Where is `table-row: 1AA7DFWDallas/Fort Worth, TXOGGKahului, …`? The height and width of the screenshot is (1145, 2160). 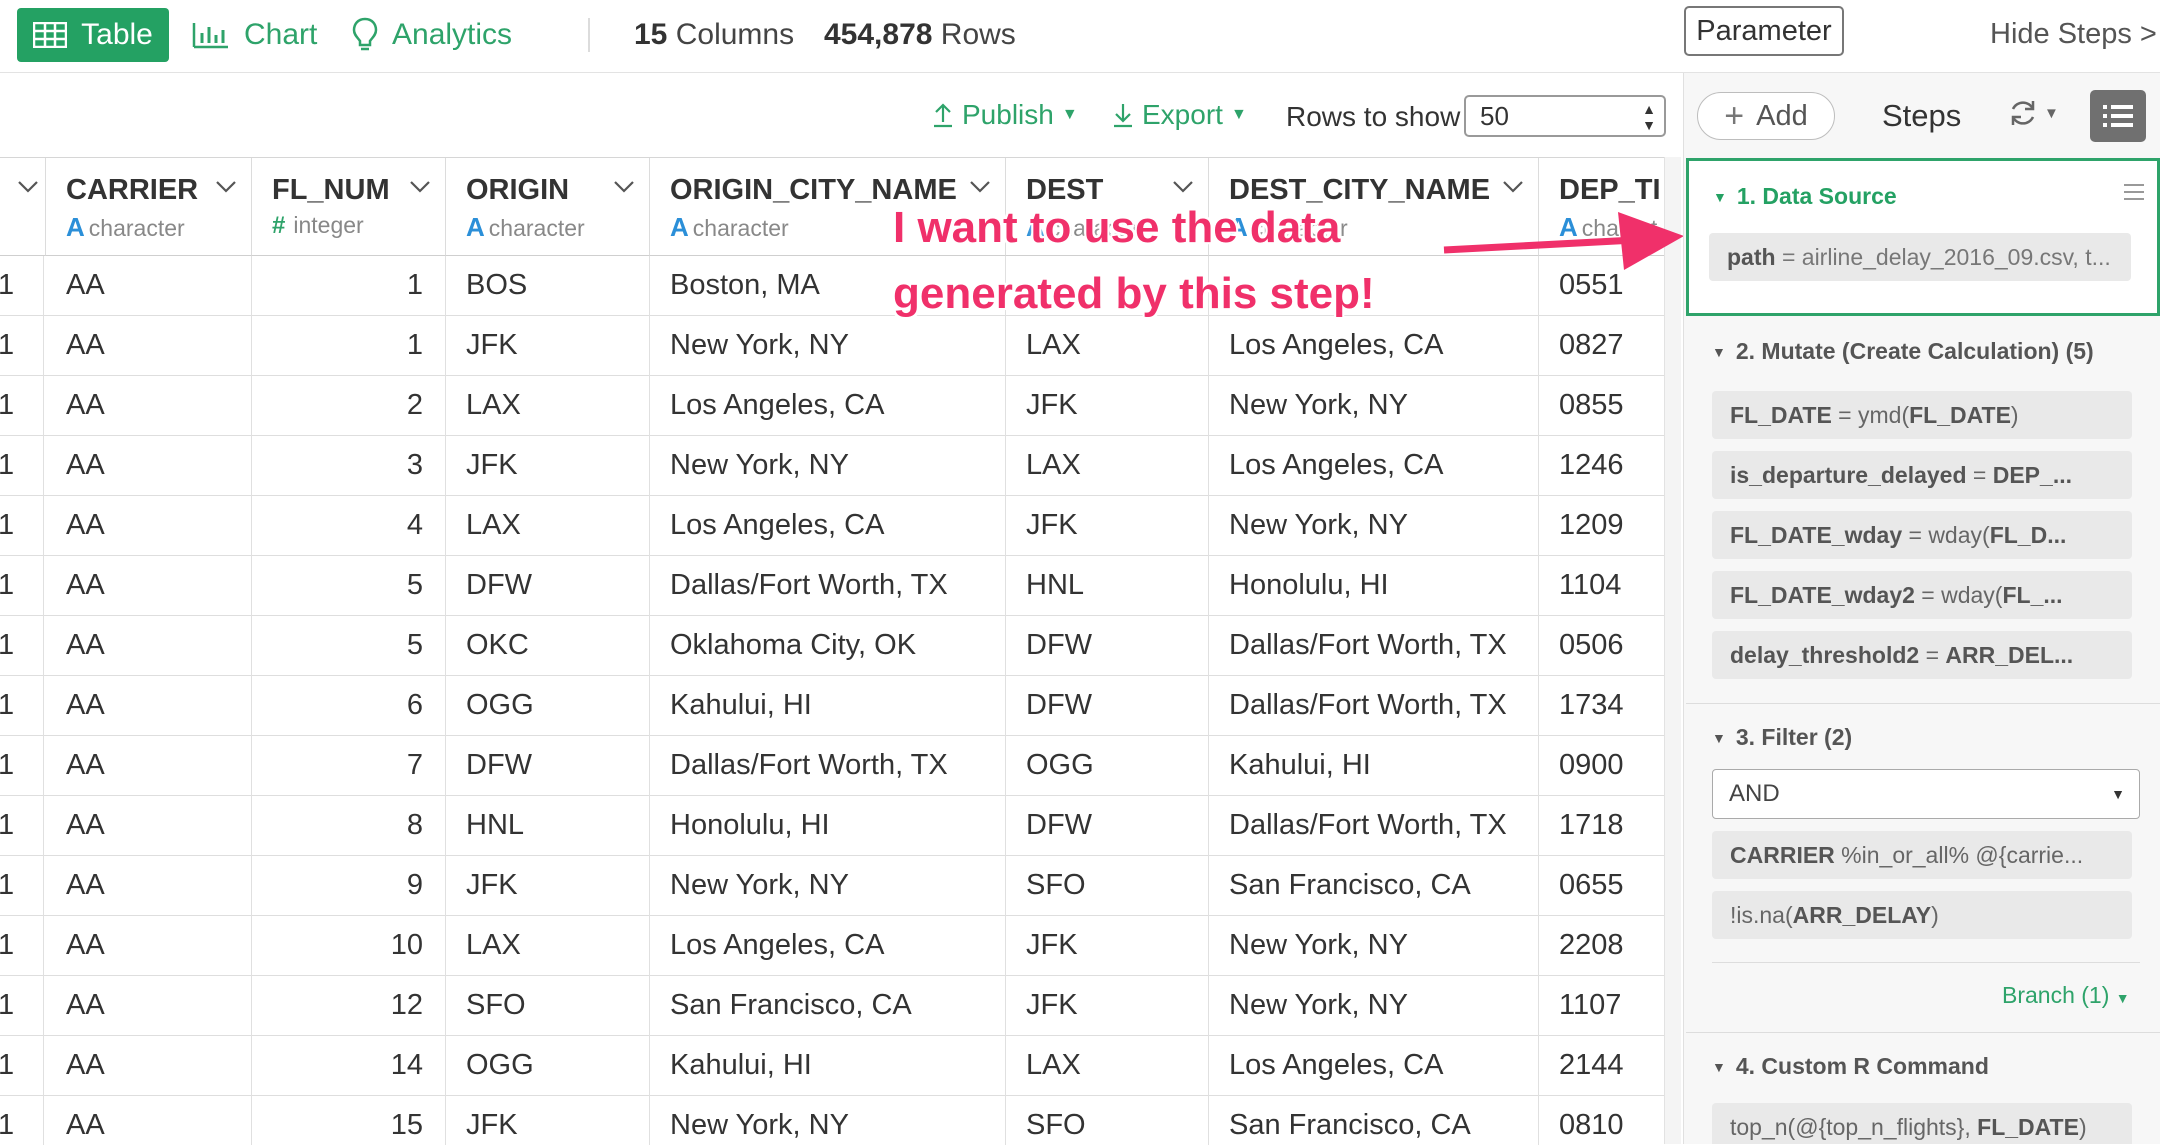 table-row: 1AA7DFWDallas/Fort Worth, TXOGGKahului, … is located at coordinates (832, 766).